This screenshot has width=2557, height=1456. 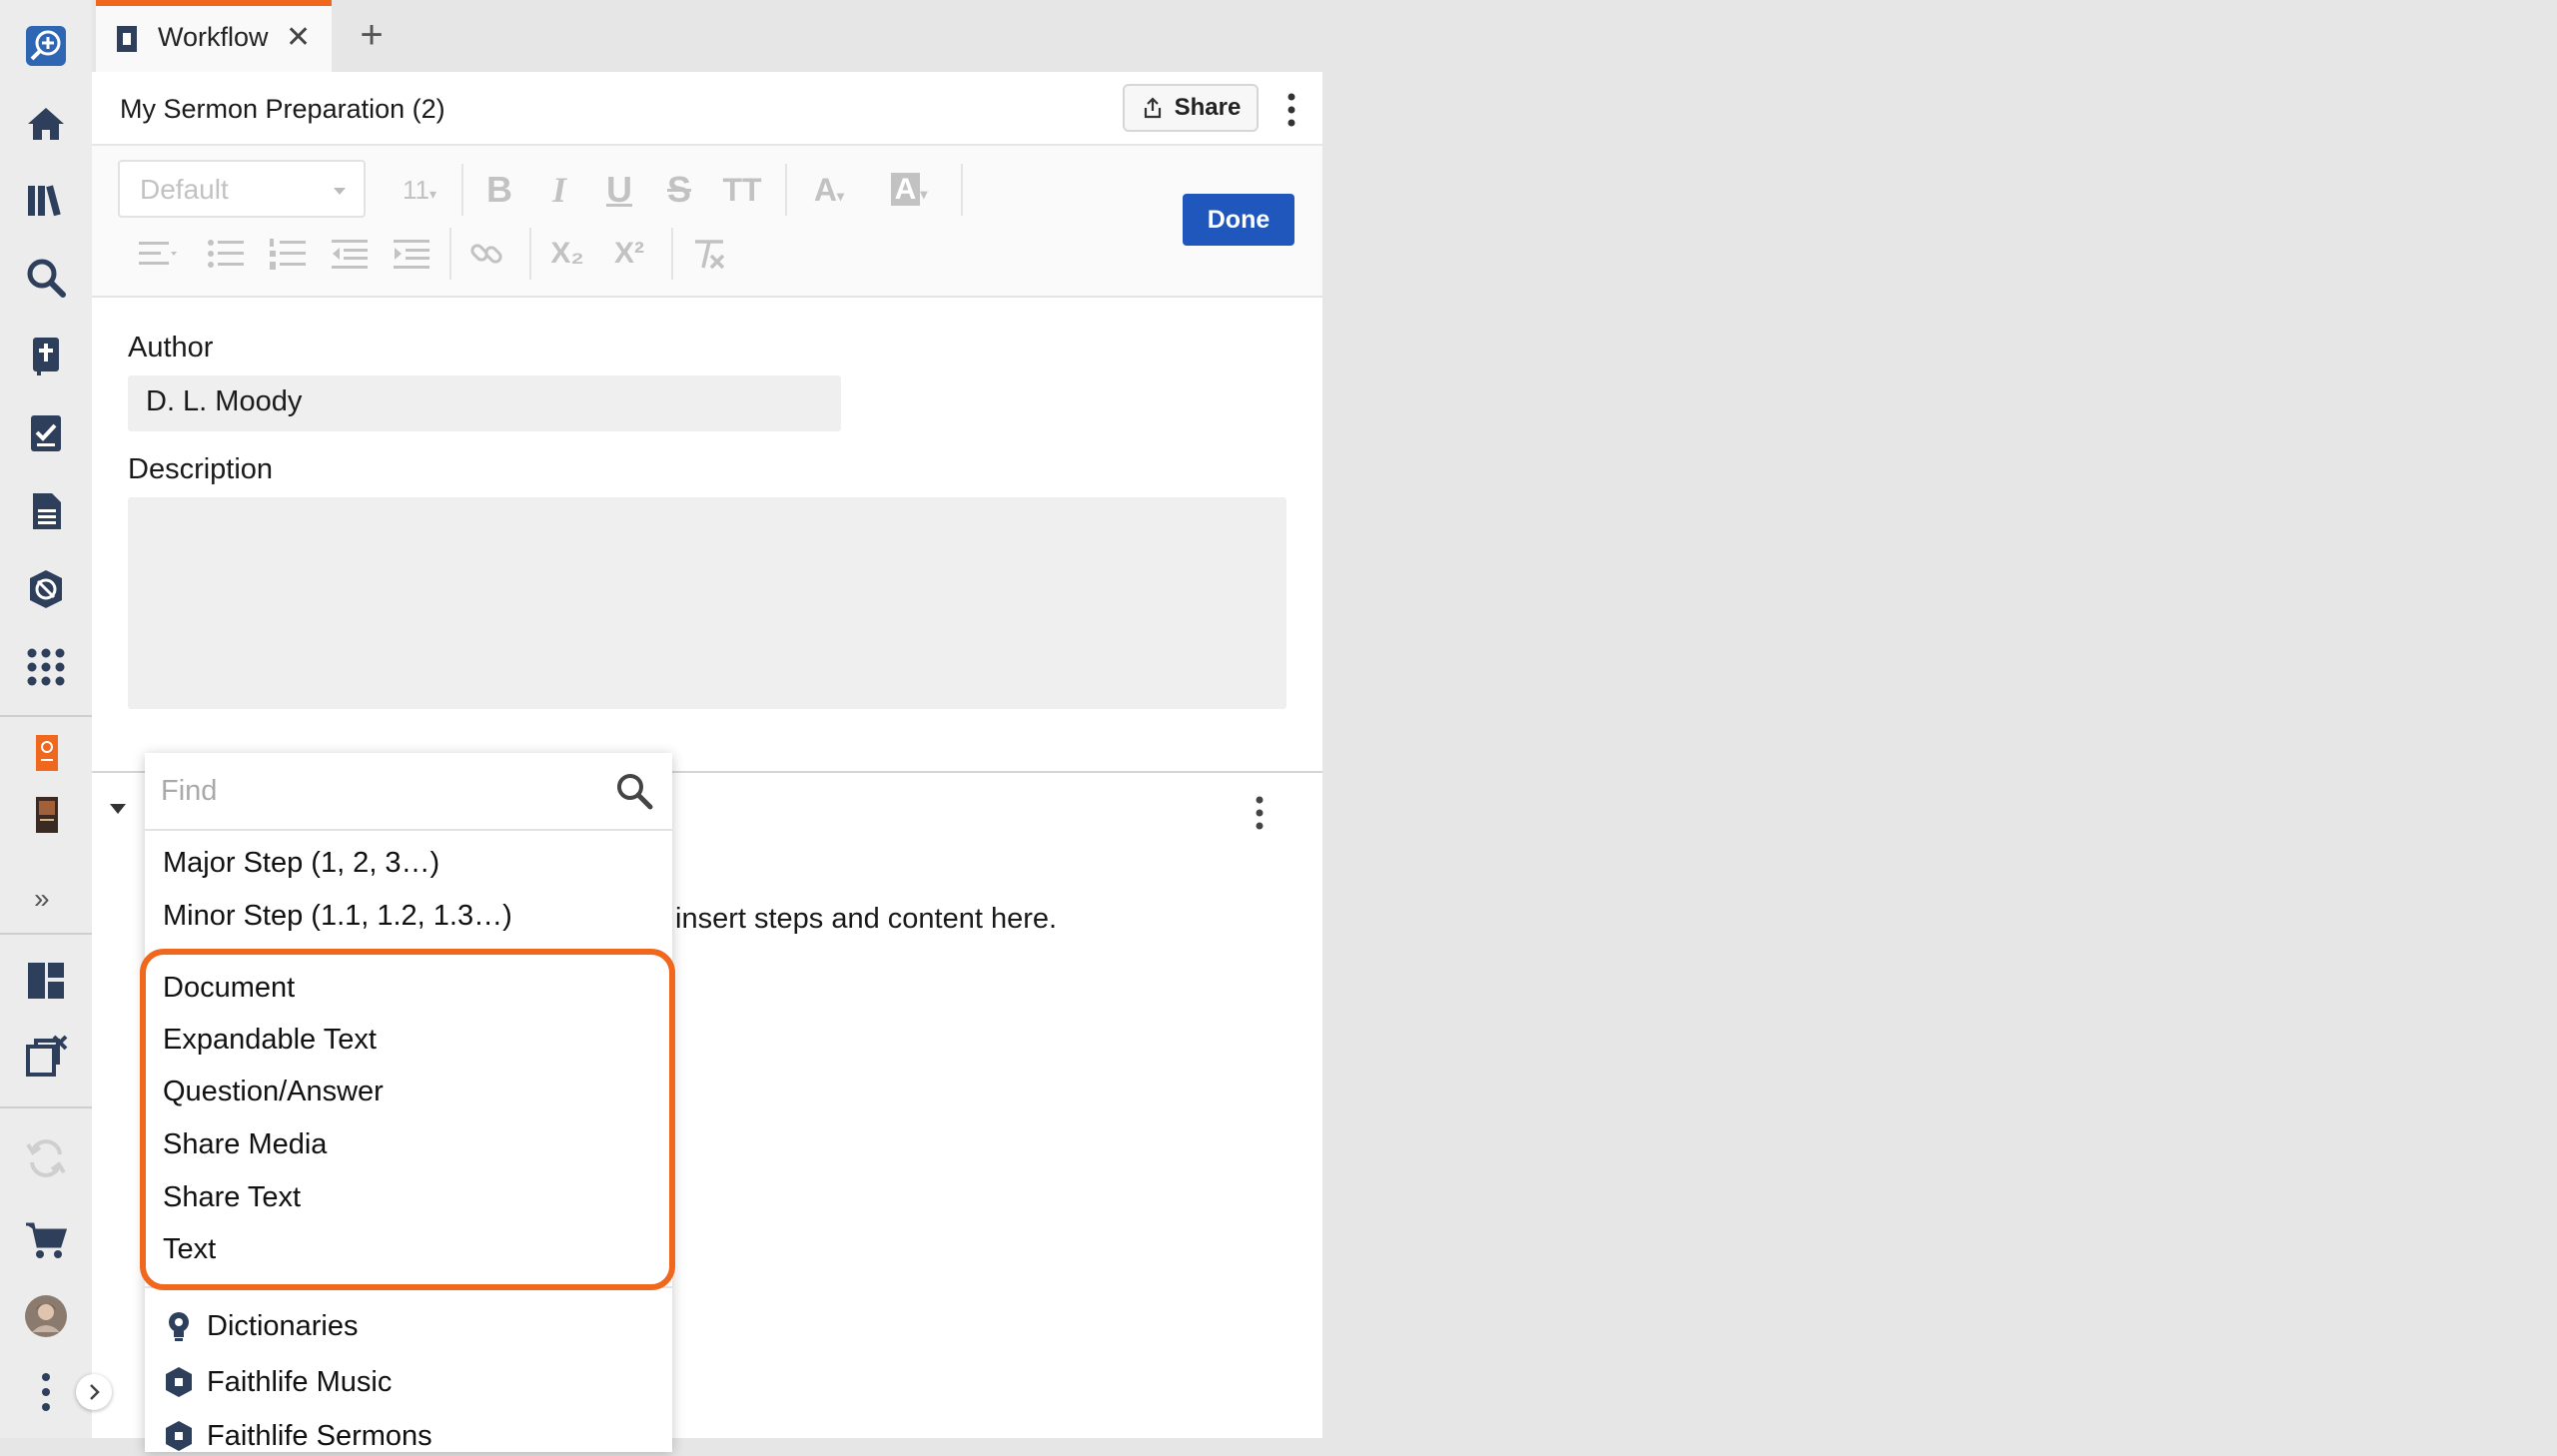 What do you see at coordinates (829, 190) in the screenshot?
I see `font-color-button: A▾` at bounding box center [829, 190].